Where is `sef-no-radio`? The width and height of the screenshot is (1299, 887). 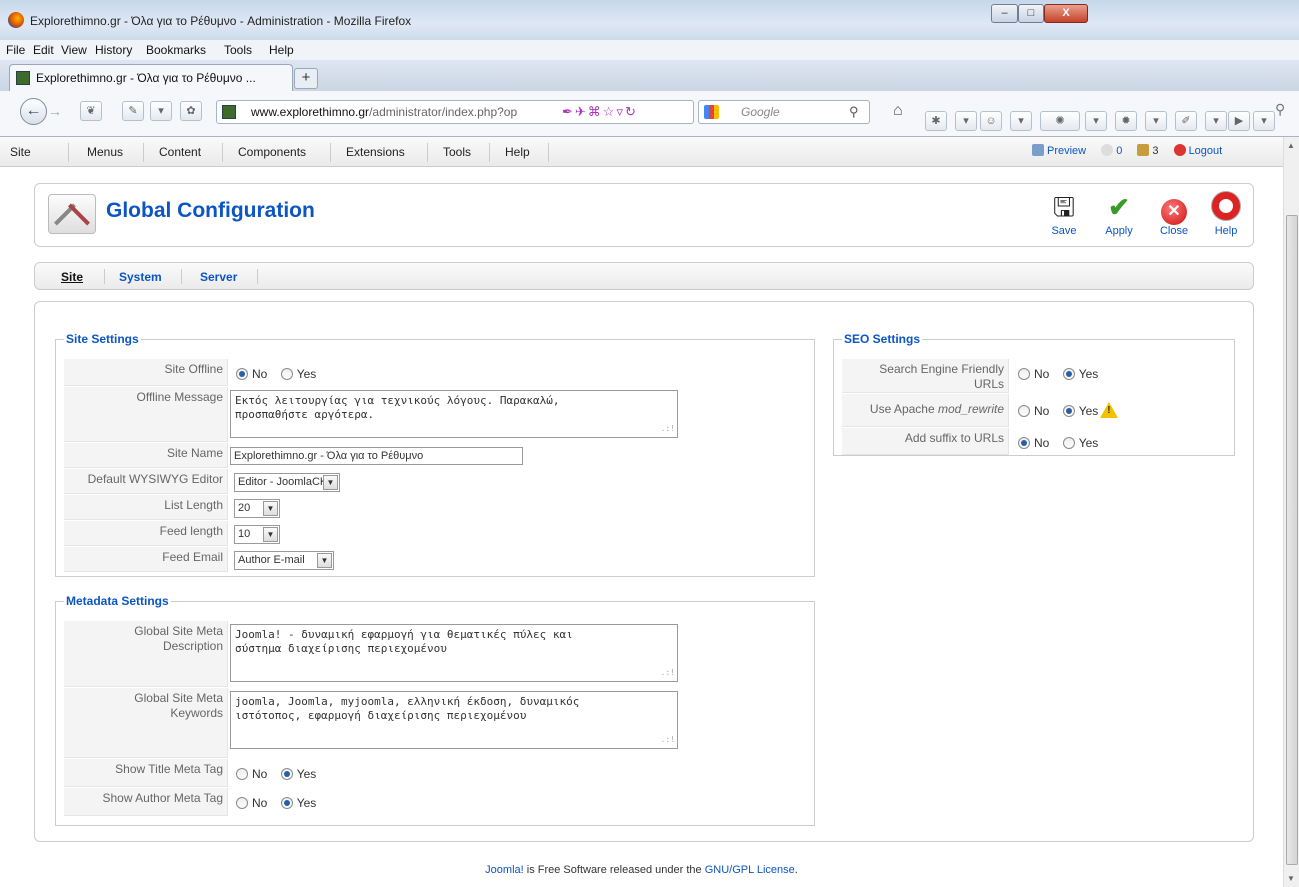 sef-no-radio is located at coordinates (1024, 374).